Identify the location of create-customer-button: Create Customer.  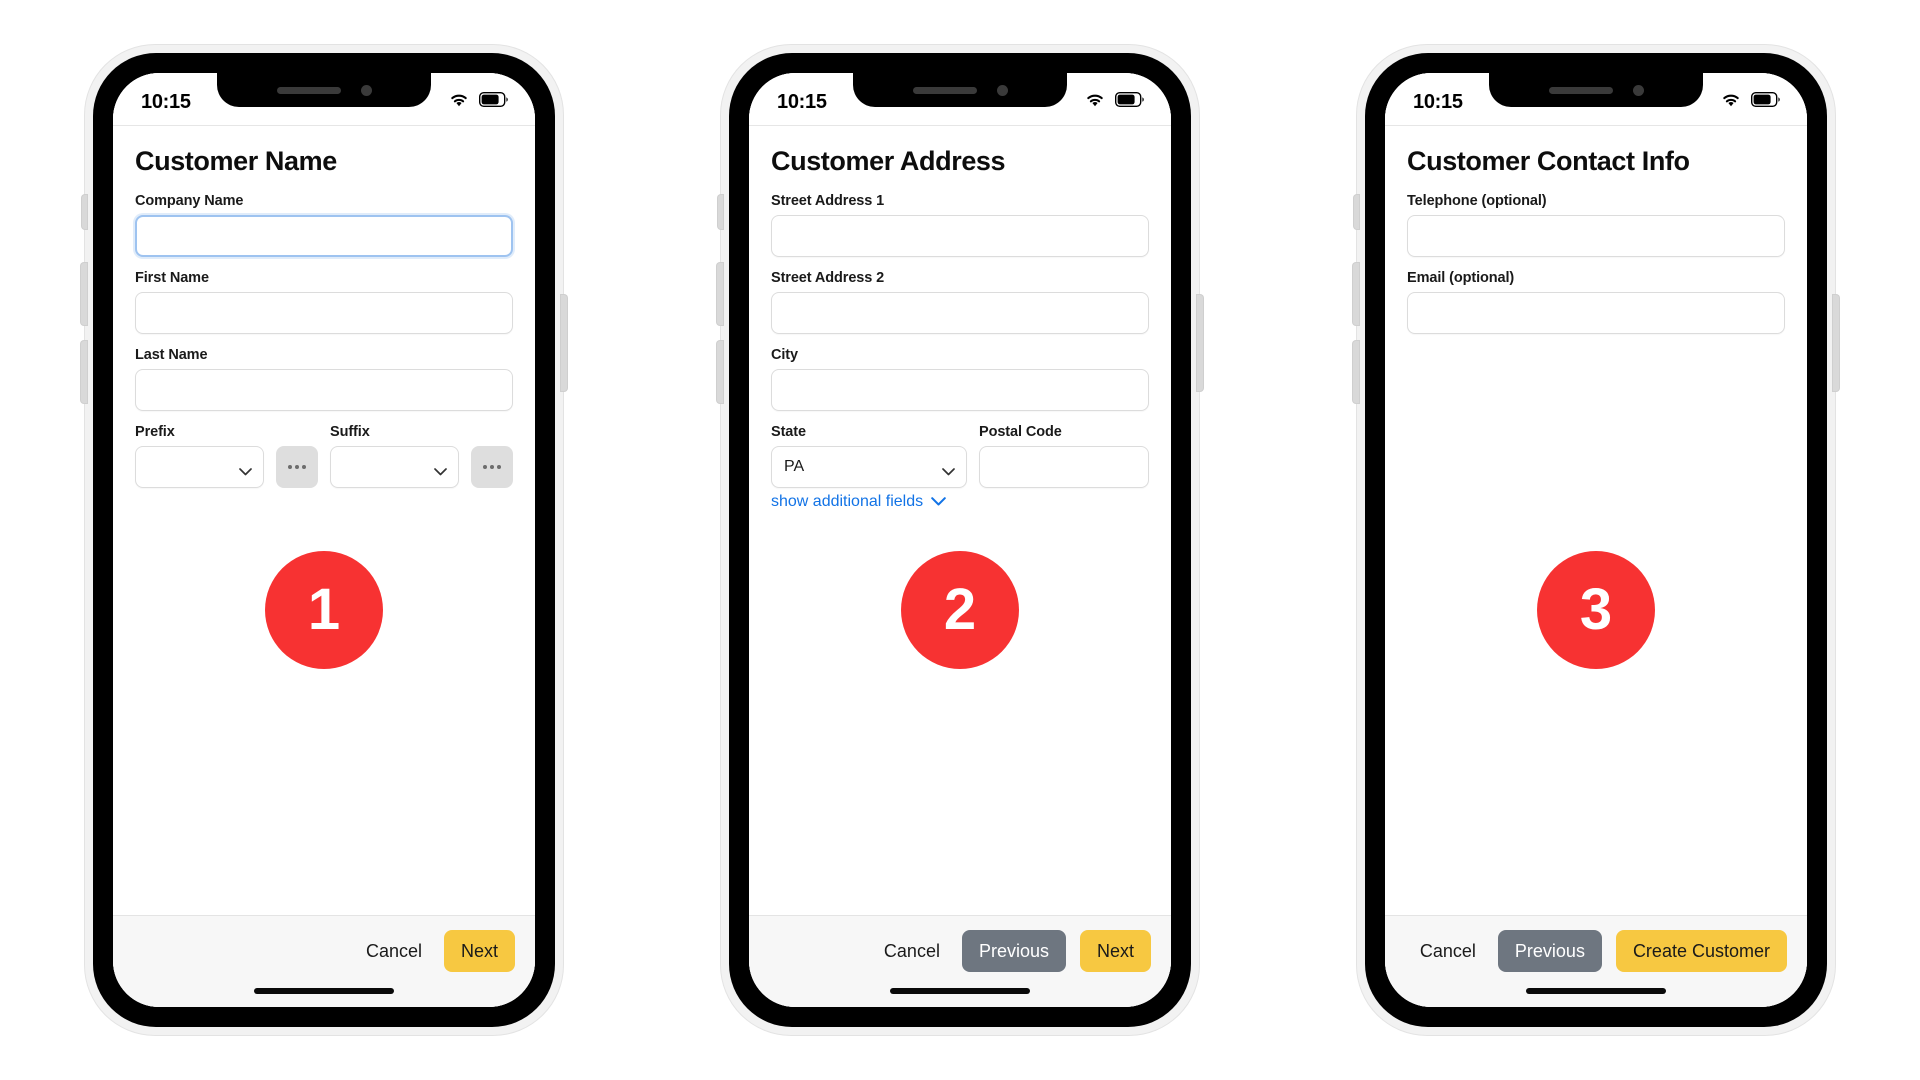
(1701, 951).